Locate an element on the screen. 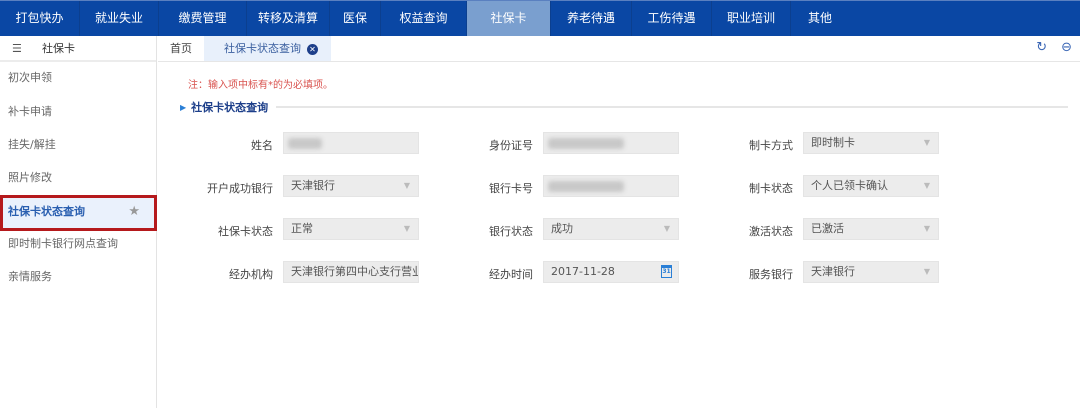  bank-status-value: 成功 is located at coordinates (562, 228).